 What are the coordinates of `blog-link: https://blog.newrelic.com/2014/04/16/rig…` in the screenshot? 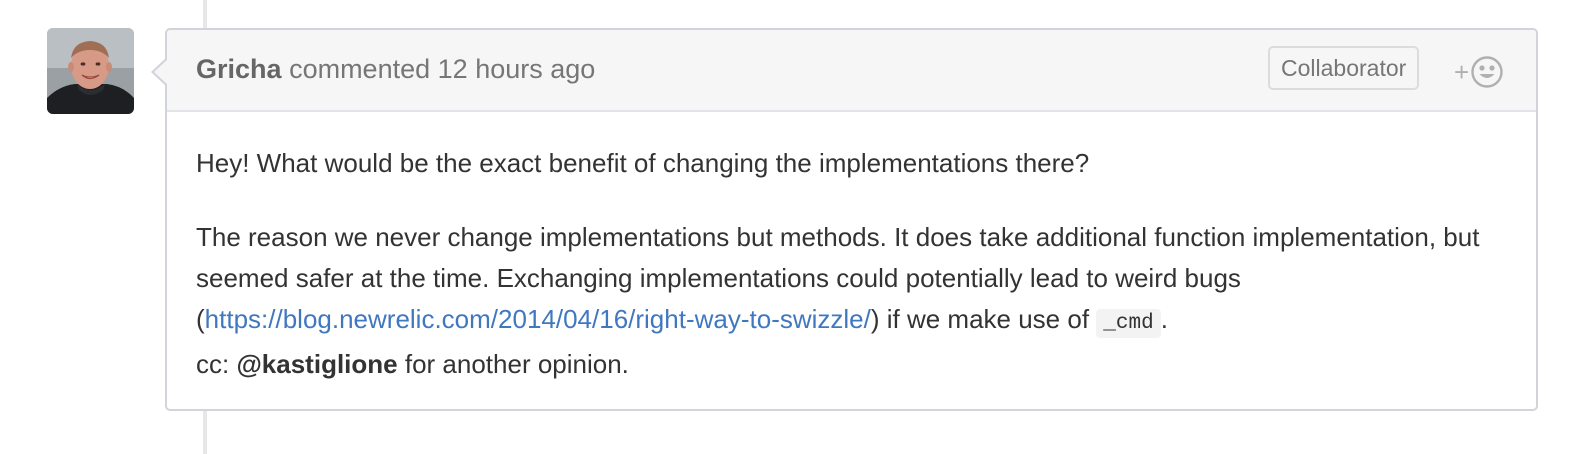 It's located at (538, 319).